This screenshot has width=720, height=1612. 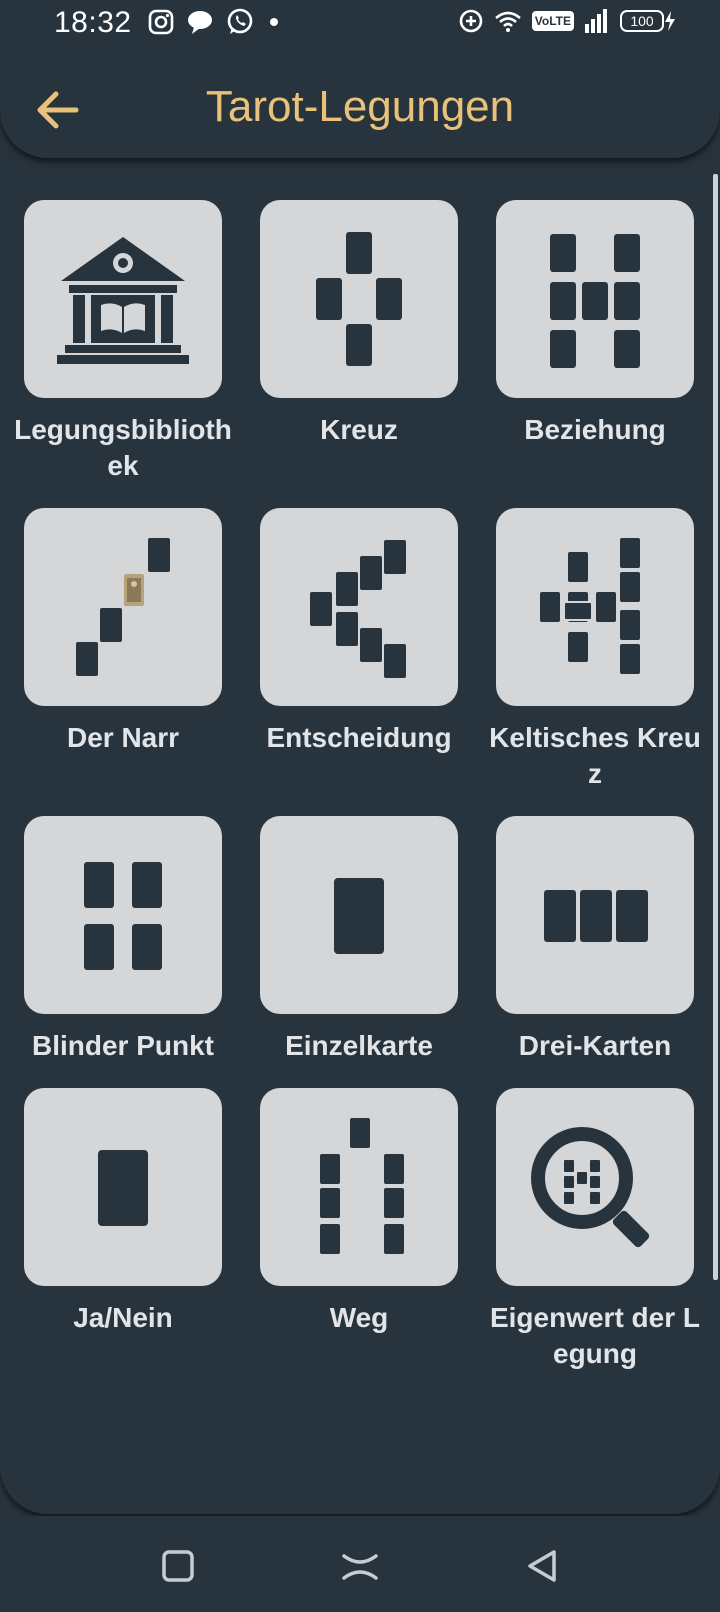 What do you see at coordinates (595, 755) in the screenshot?
I see `tile-label: Keltisches Kreuz` at bounding box center [595, 755].